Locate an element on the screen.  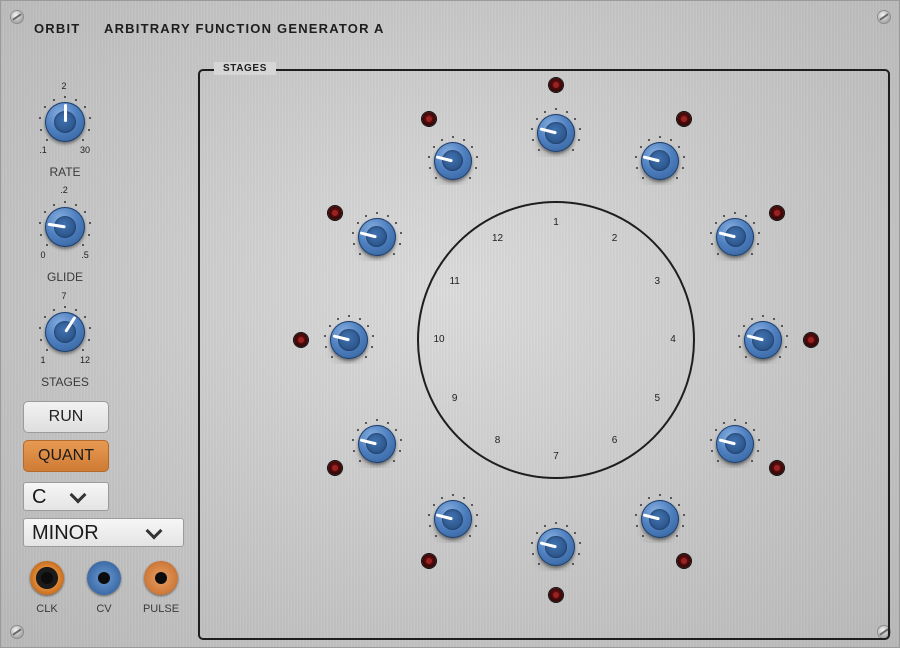
clk-jack is located at coordinates (47, 578).